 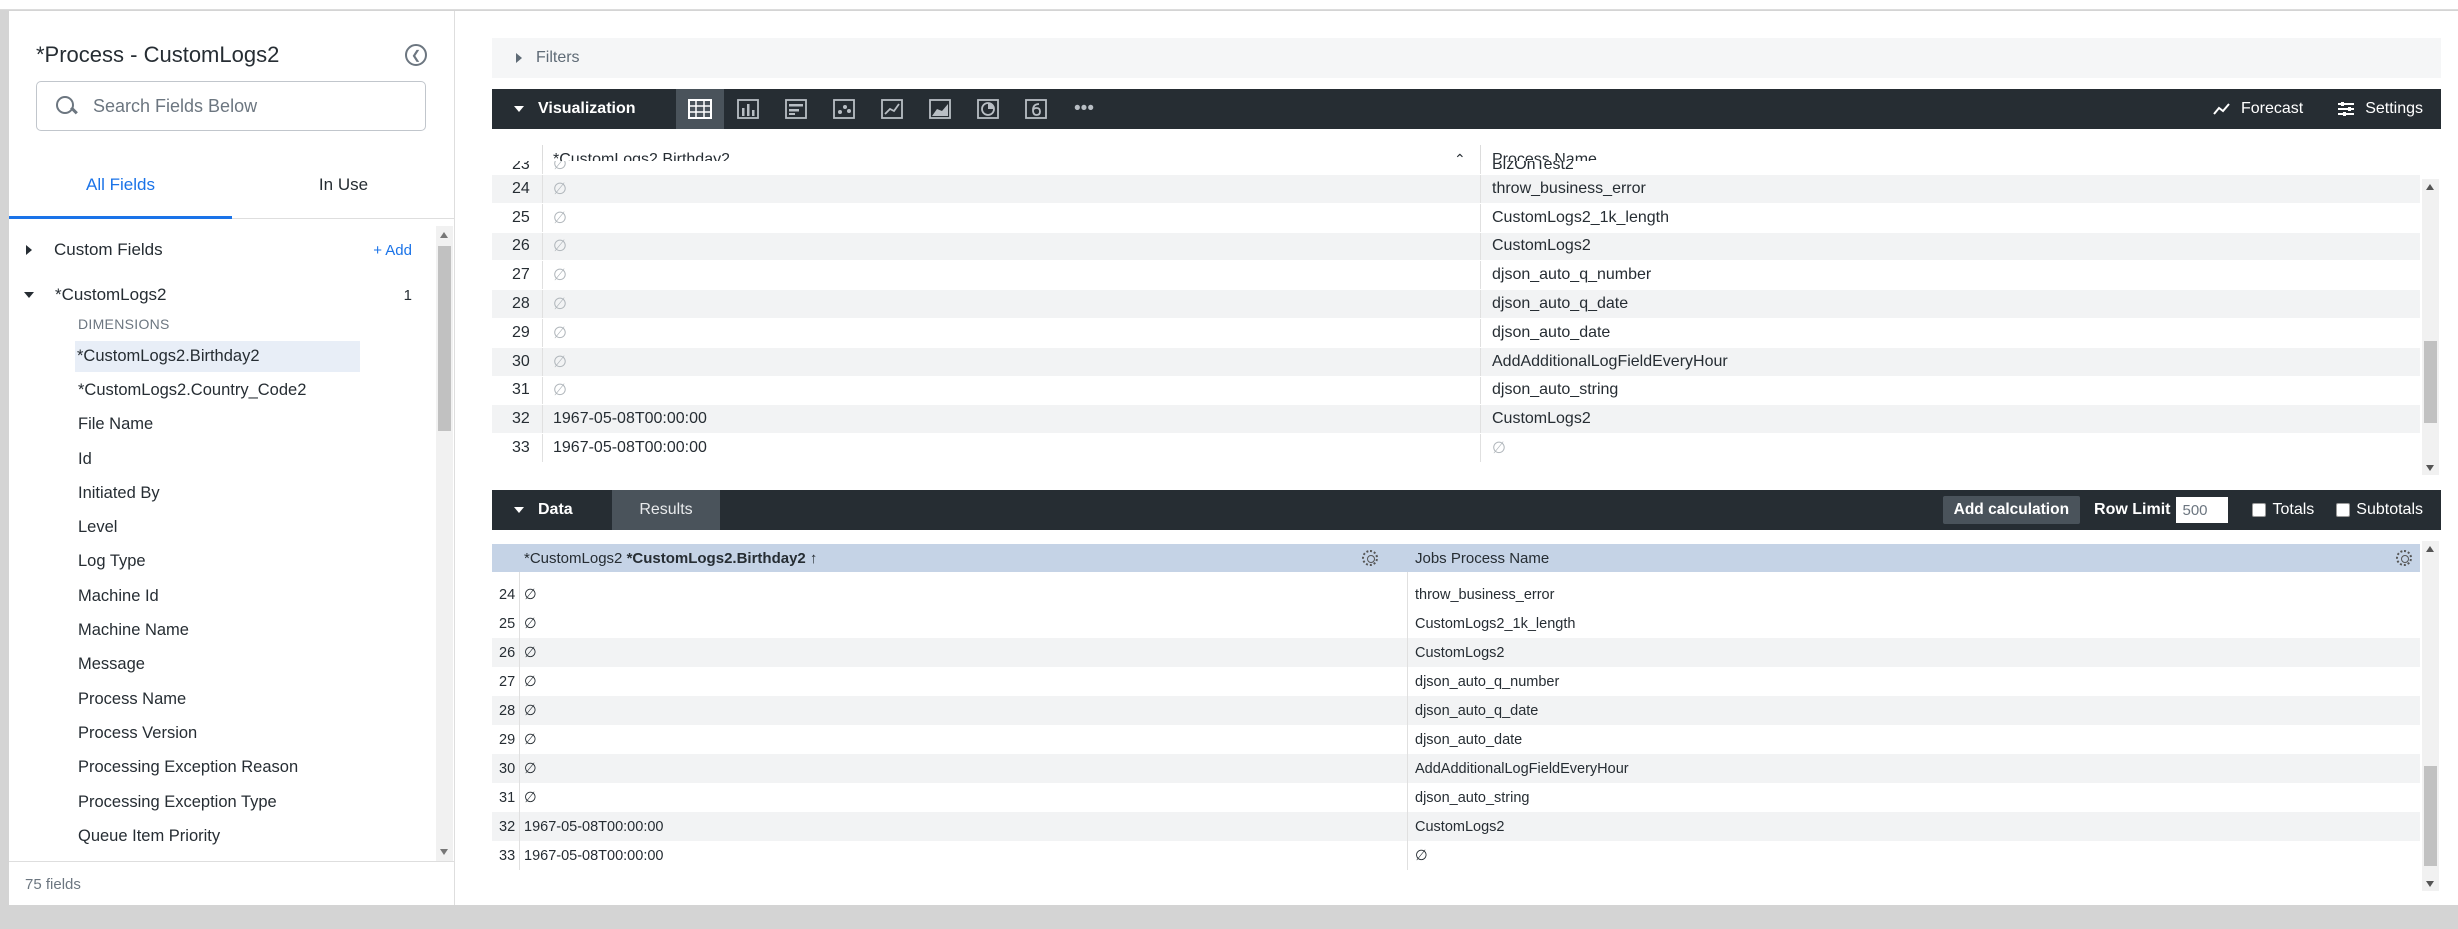 What do you see at coordinates (111, 294) in the screenshot?
I see `view-label: *CustomLogs2` at bounding box center [111, 294].